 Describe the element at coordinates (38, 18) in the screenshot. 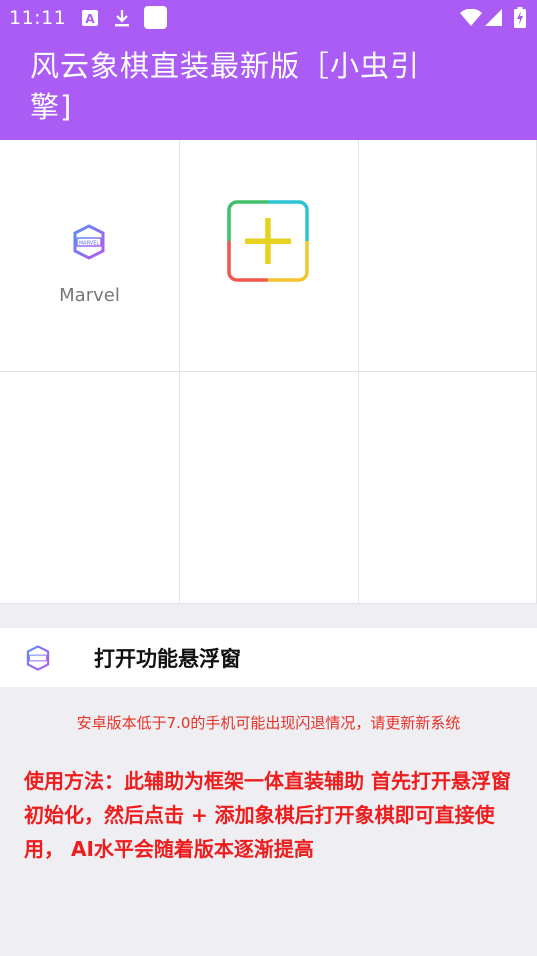

I see `status-time: 11:11` at that location.